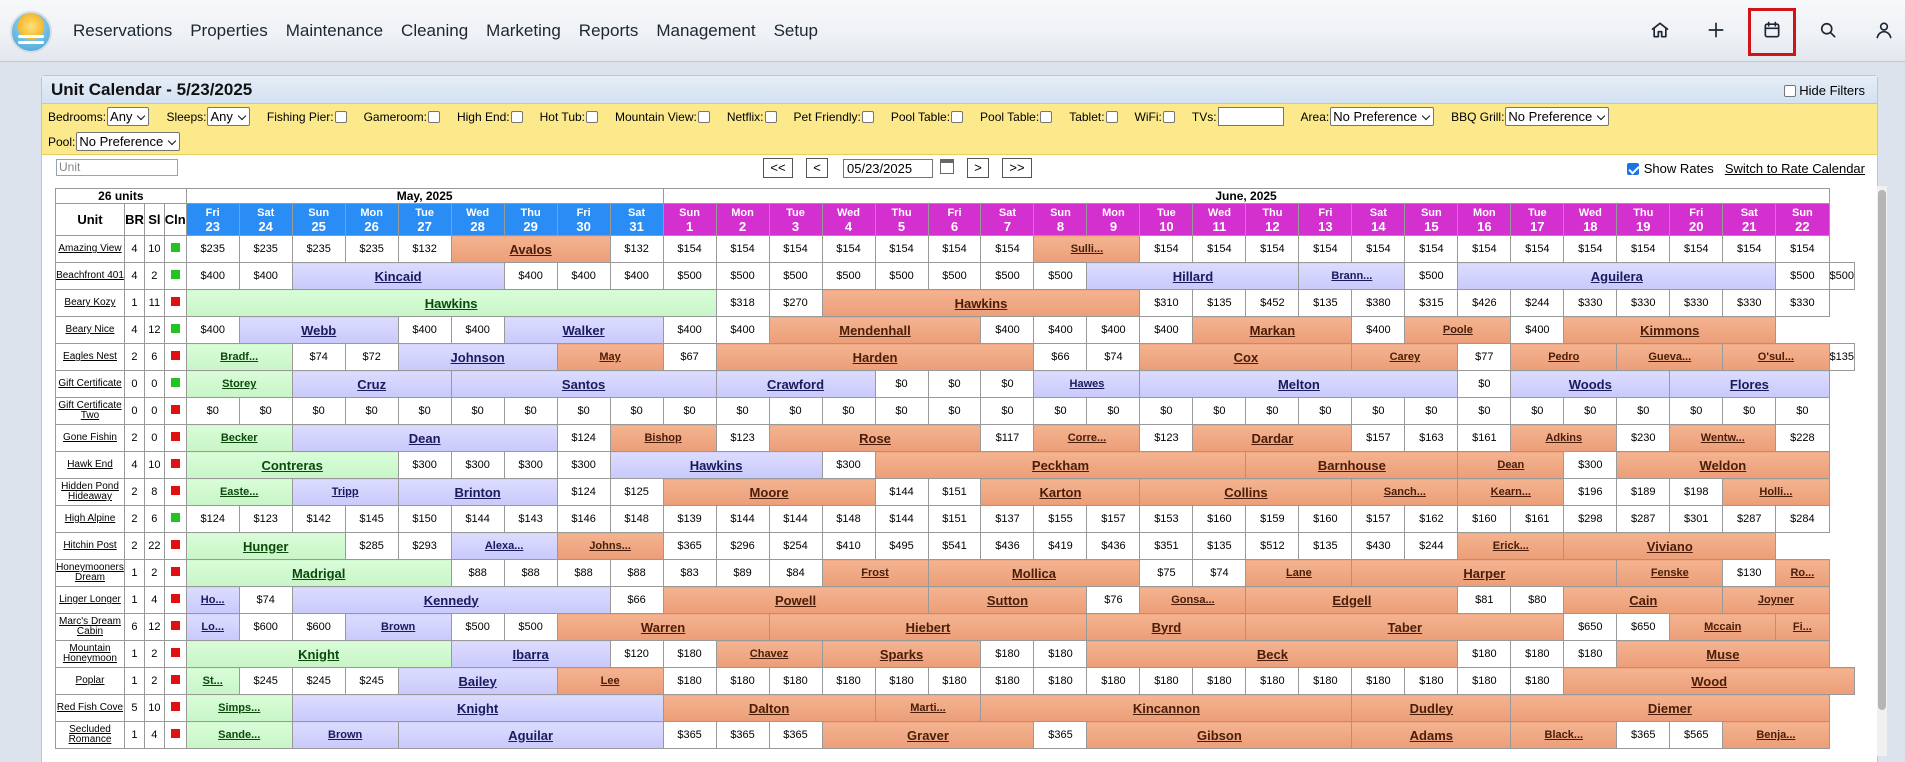  Describe the element at coordinates (1484, 357) in the screenshot. I see `rate-cell: $77` at that location.